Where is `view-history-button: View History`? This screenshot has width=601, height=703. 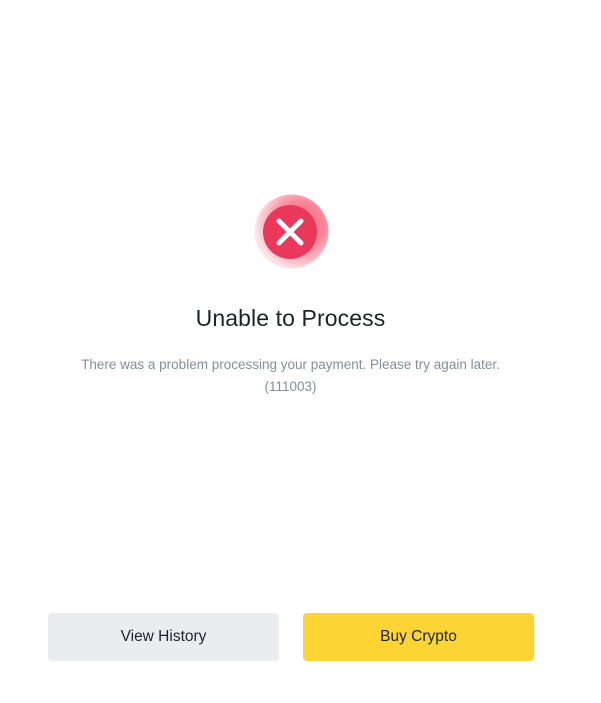
view-history-button: View History is located at coordinates (163, 637).